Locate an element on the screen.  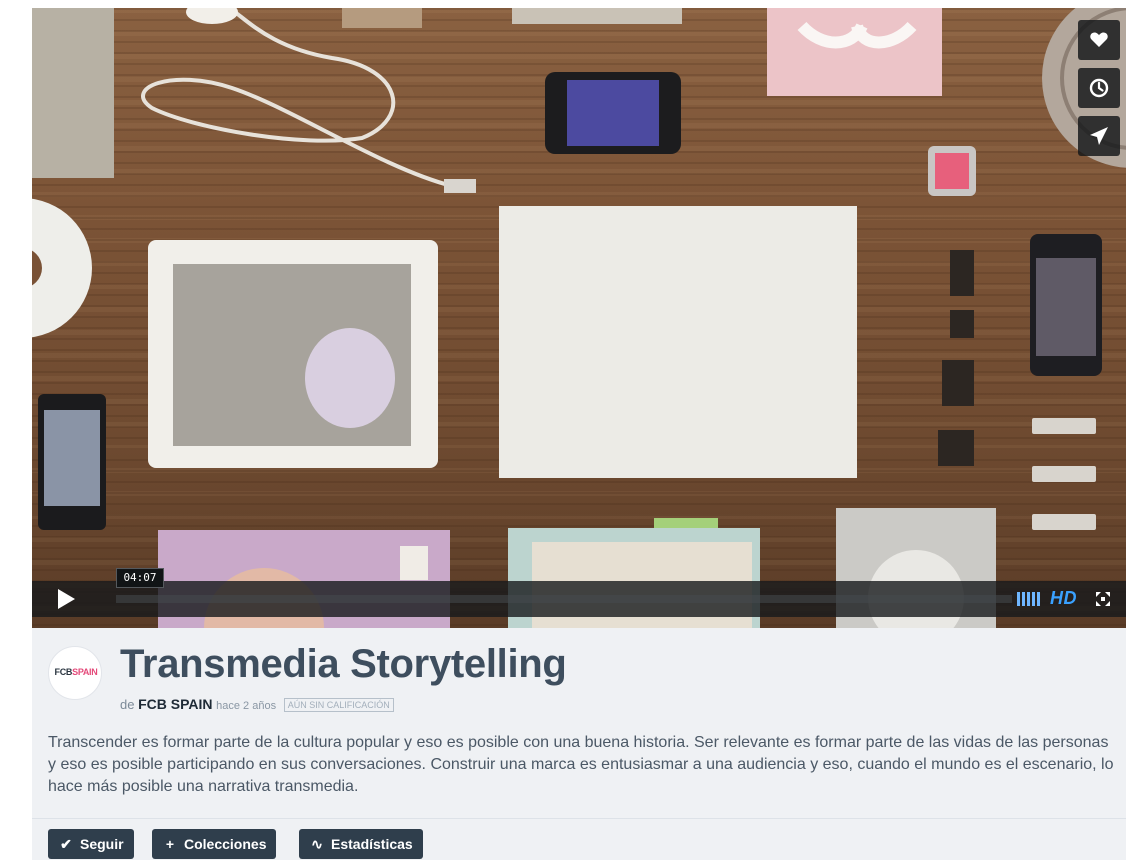
ipod-screen-shape is located at coordinates (952, 171).